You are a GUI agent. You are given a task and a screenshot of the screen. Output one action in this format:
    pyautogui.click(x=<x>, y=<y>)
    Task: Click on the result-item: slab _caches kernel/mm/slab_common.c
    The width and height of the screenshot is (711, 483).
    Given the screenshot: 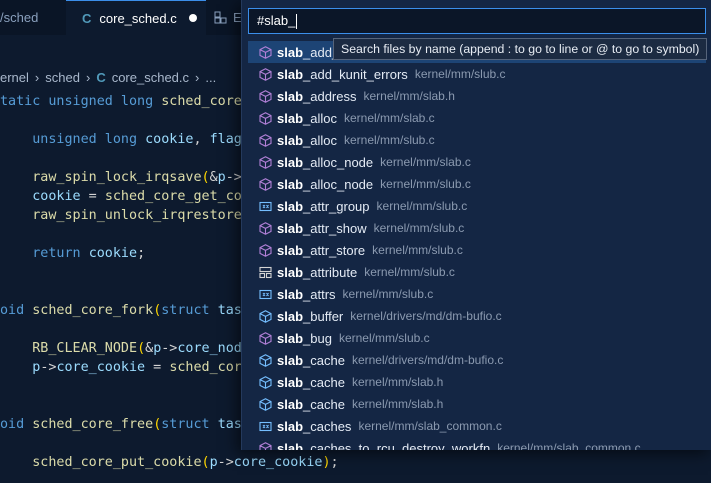 What is the action you would take?
    pyautogui.click(x=477, y=426)
    